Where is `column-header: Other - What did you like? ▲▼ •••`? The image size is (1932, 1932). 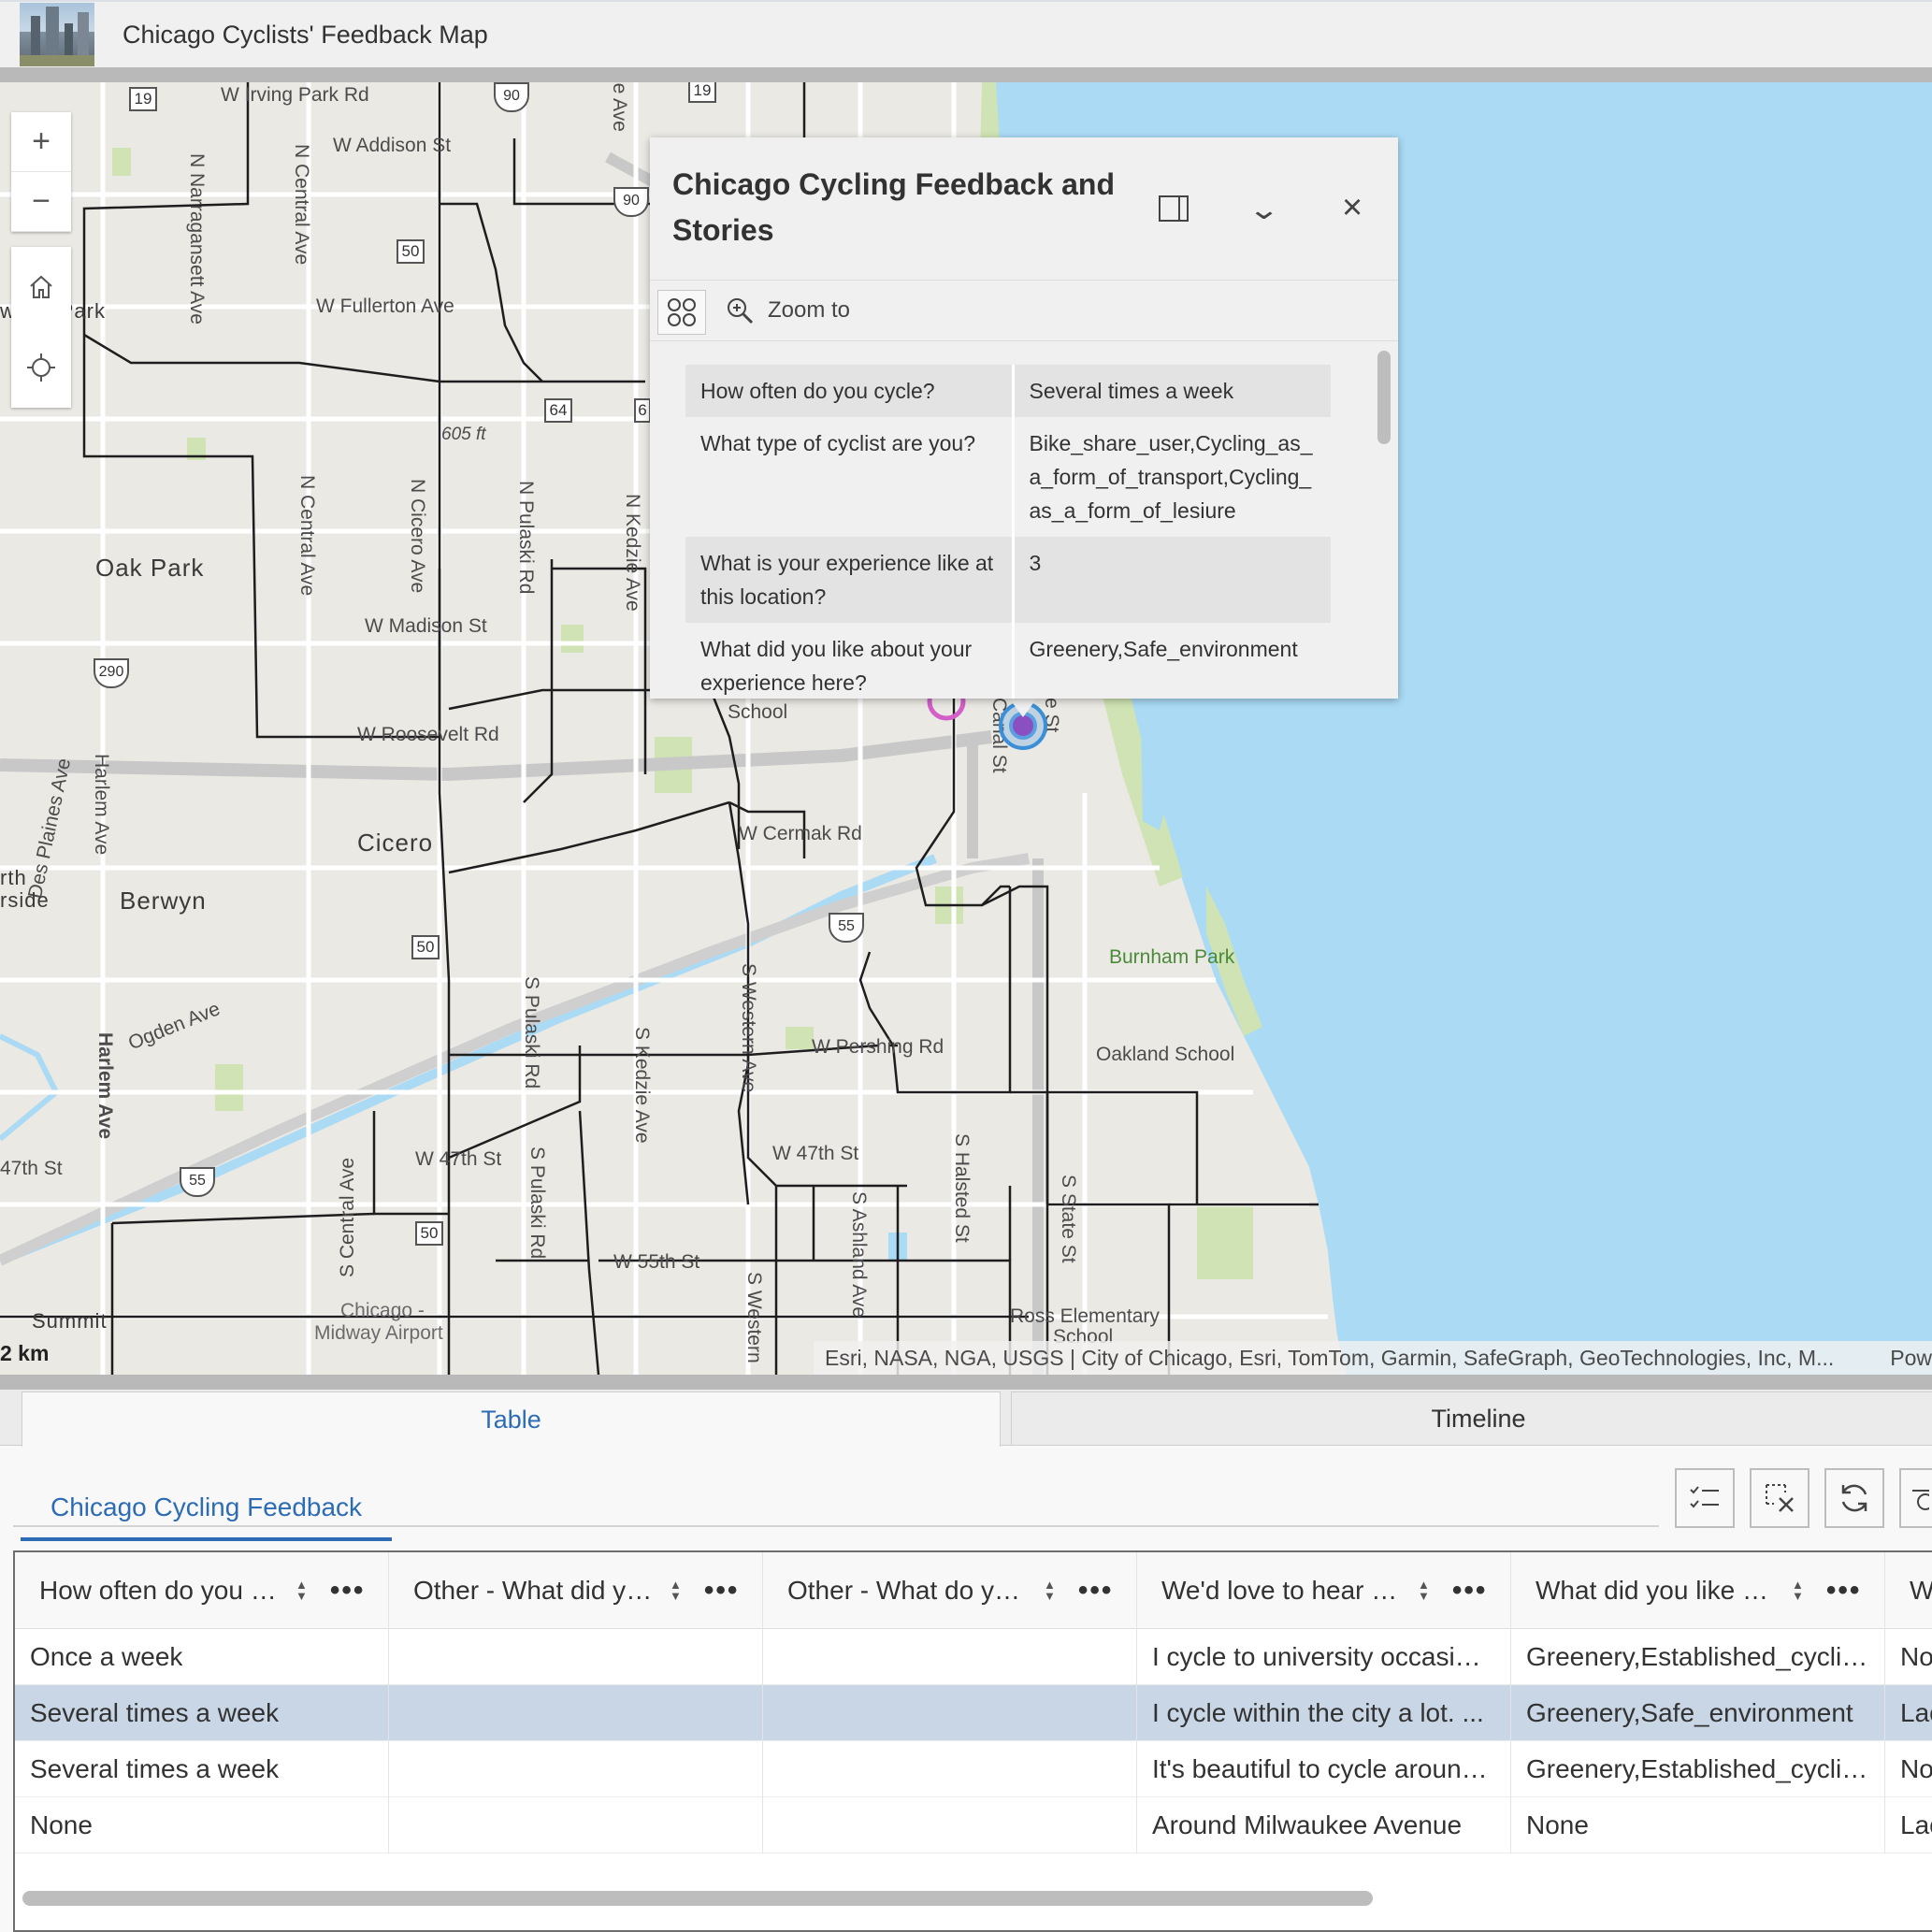
column-header: Other - What did you like? ▲▼ ••• is located at coordinates (576, 1590).